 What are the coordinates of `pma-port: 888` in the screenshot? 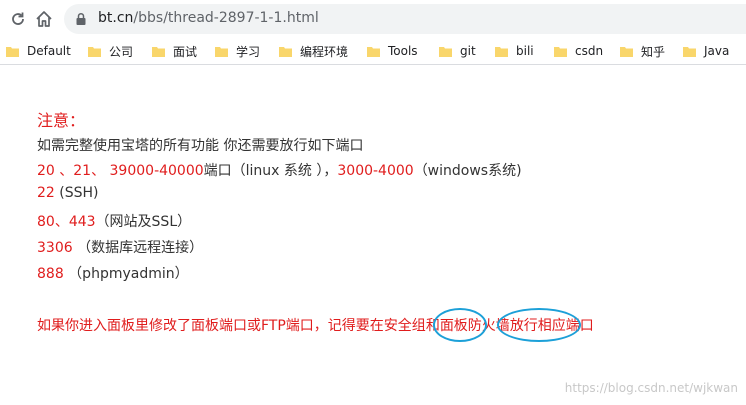 It's located at (50, 274).